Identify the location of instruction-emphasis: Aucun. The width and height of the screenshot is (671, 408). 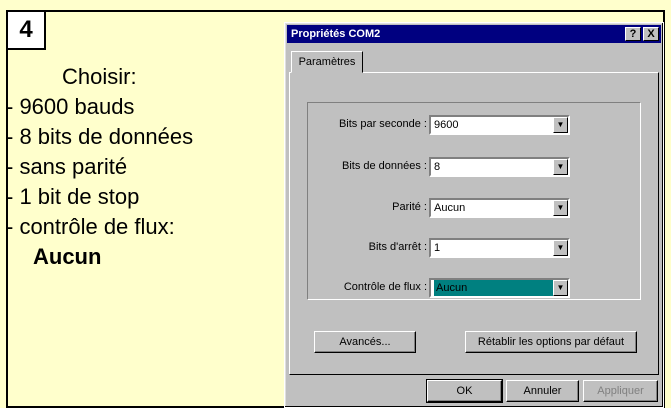
(67, 256).